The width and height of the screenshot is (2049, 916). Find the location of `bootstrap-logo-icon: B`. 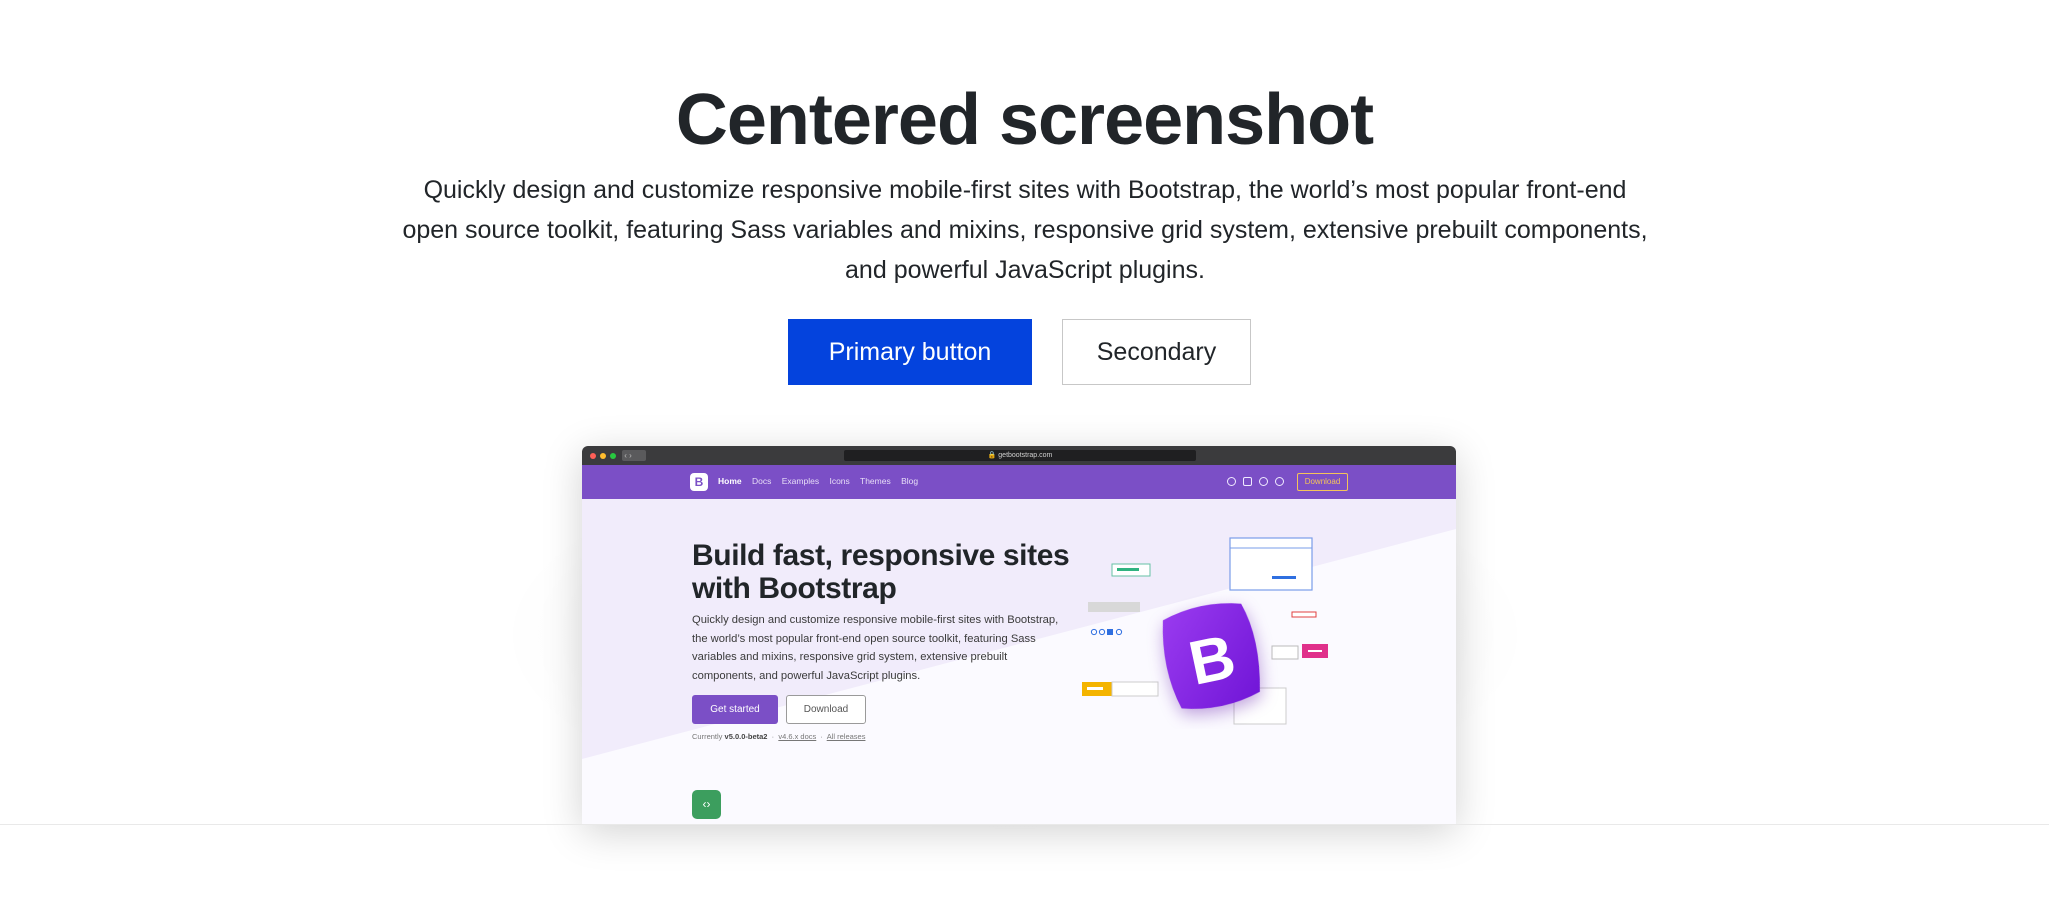

bootstrap-logo-icon: B is located at coordinates (699, 482).